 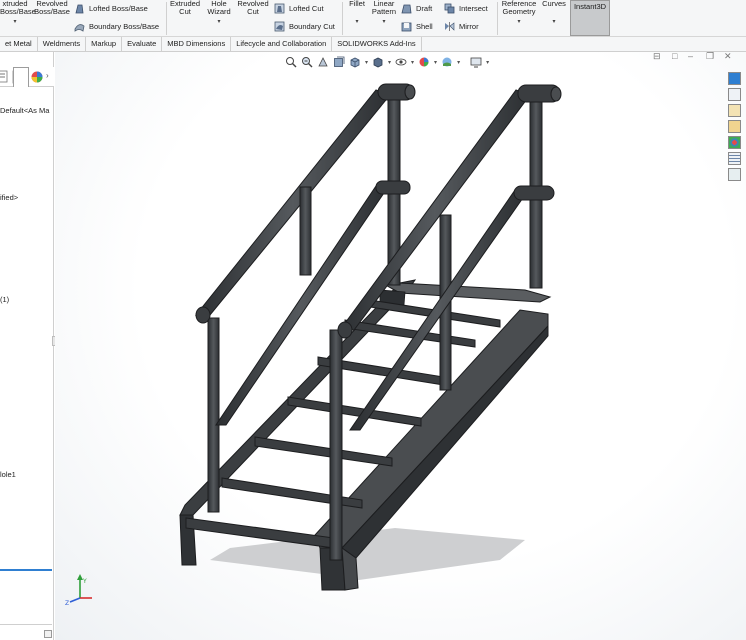 I want to click on top-landing, so click(x=465, y=292).